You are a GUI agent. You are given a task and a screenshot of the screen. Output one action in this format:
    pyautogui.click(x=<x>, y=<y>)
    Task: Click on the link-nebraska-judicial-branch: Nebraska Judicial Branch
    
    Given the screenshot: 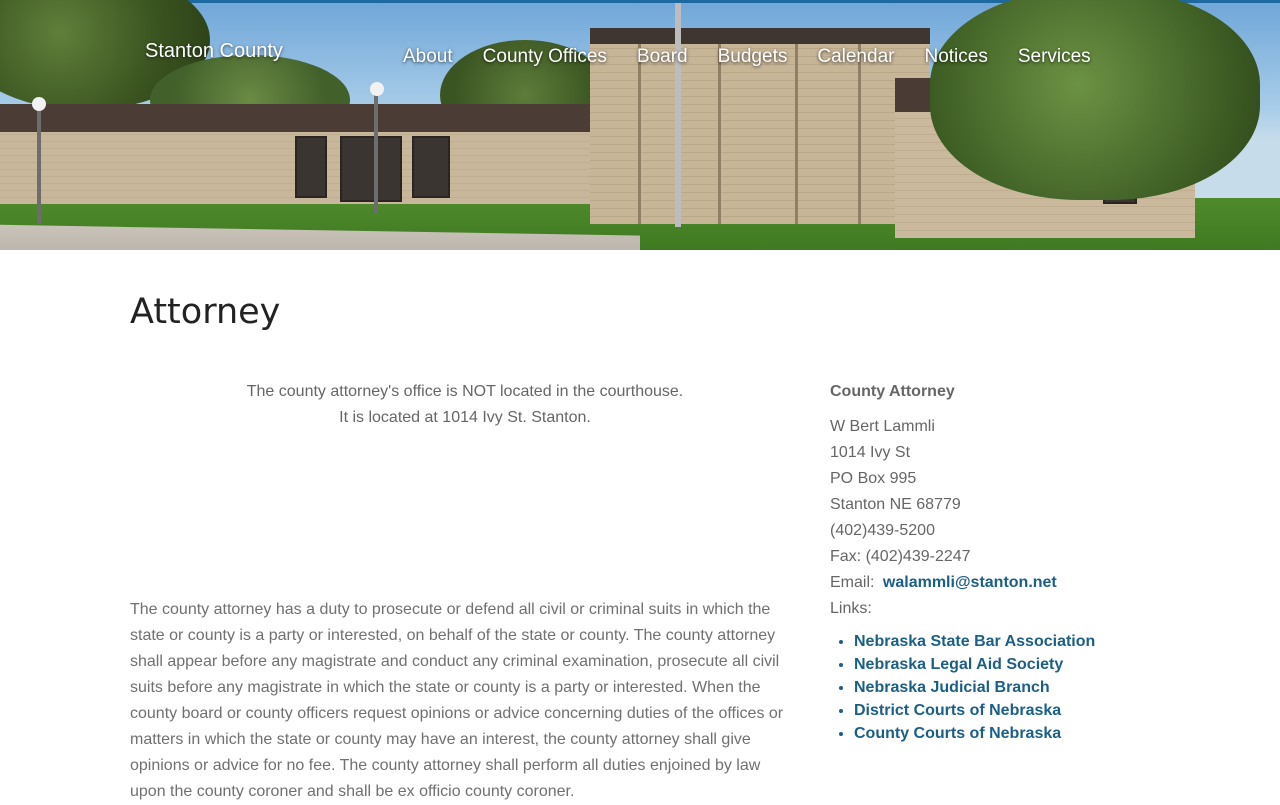 What is the action you would take?
    pyautogui.click(x=952, y=687)
    